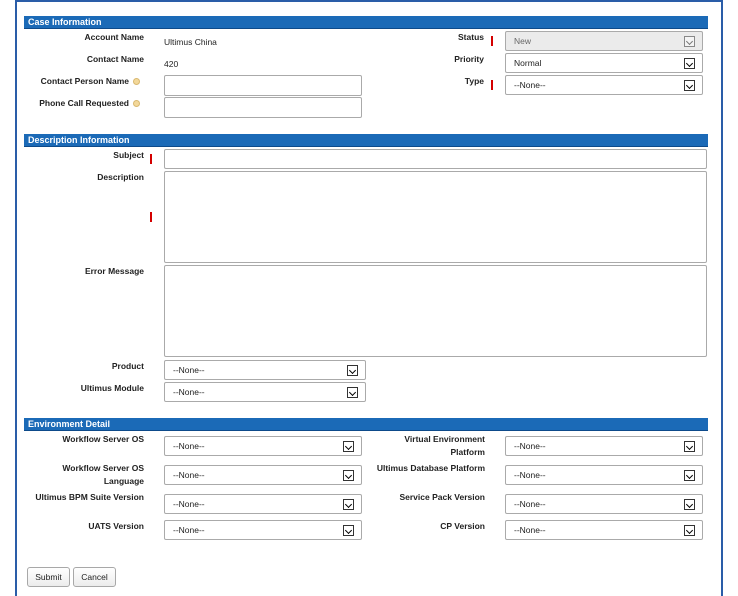  I want to click on label-line: Platform, so click(467, 452).